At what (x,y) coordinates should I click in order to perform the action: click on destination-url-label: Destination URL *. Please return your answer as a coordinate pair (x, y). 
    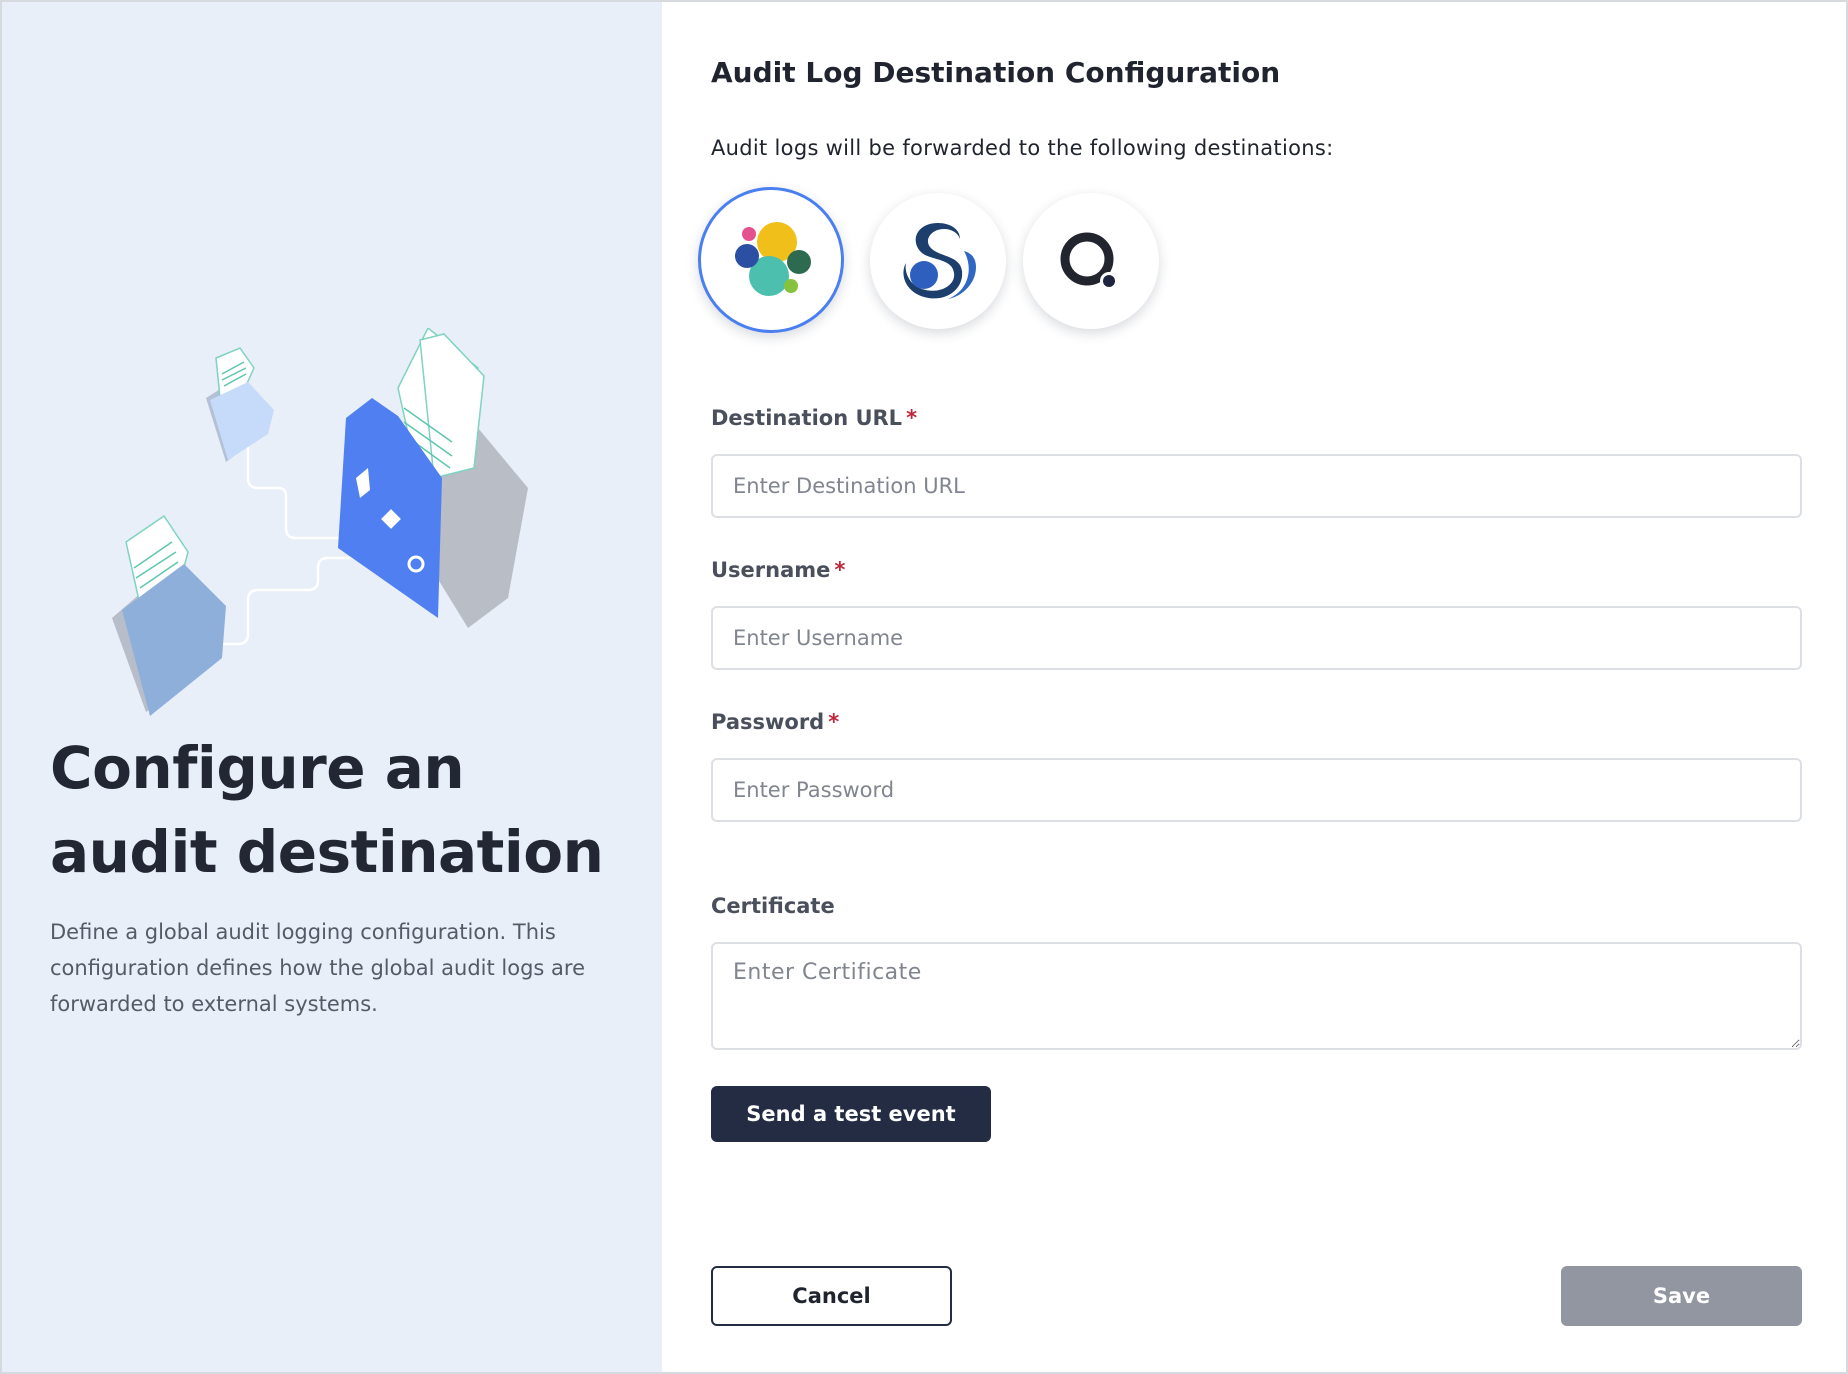
    Looking at the image, I should click on (814, 418).